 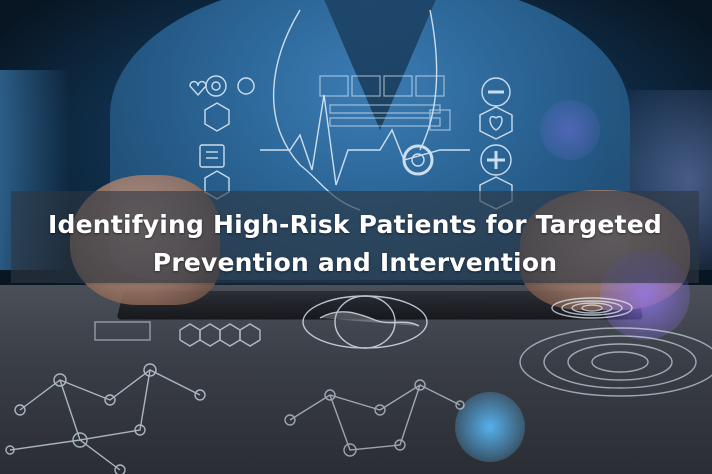 What do you see at coordinates (198, 88) in the screenshot?
I see `heart-icon` at bounding box center [198, 88].